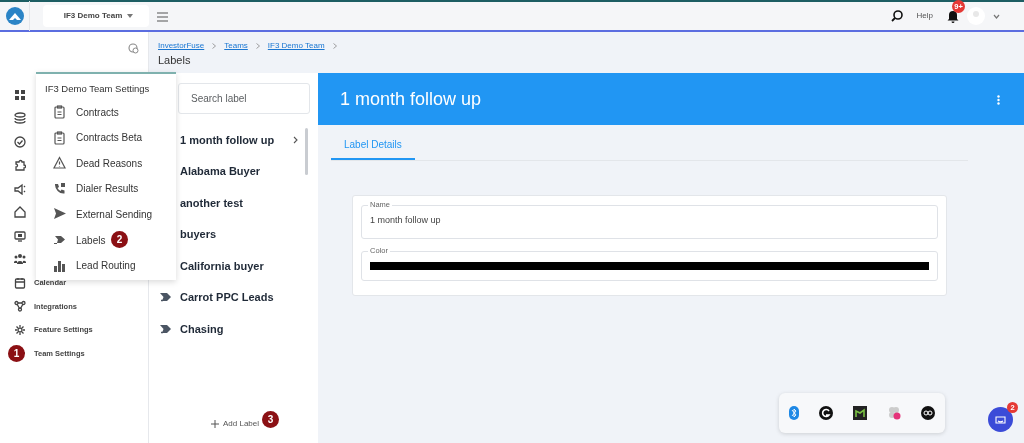  What do you see at coordinates (236, 46) in the screenshot?
I see `breadcrumb-link: Teams` at bounding box center [236, 46].